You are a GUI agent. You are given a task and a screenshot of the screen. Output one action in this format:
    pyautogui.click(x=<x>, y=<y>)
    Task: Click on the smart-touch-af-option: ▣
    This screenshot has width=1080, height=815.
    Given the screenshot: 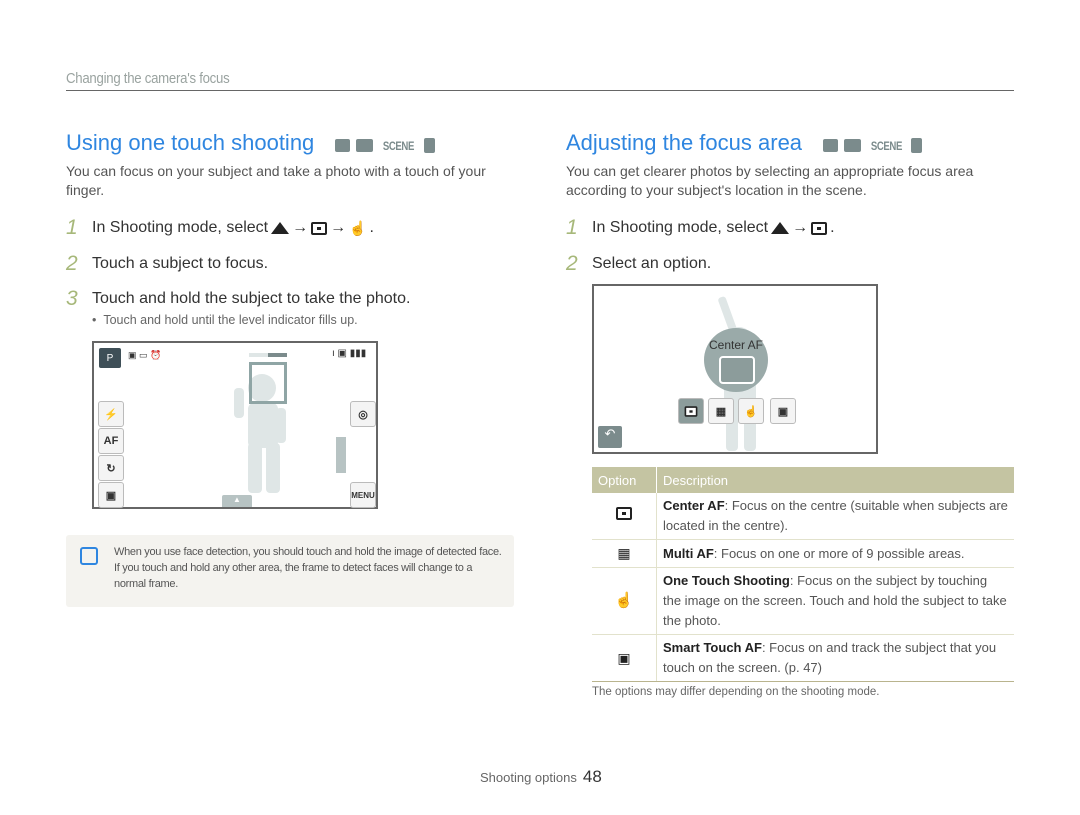 What is the action you would take?
    pyautogui.click(x=783, y=411)
    